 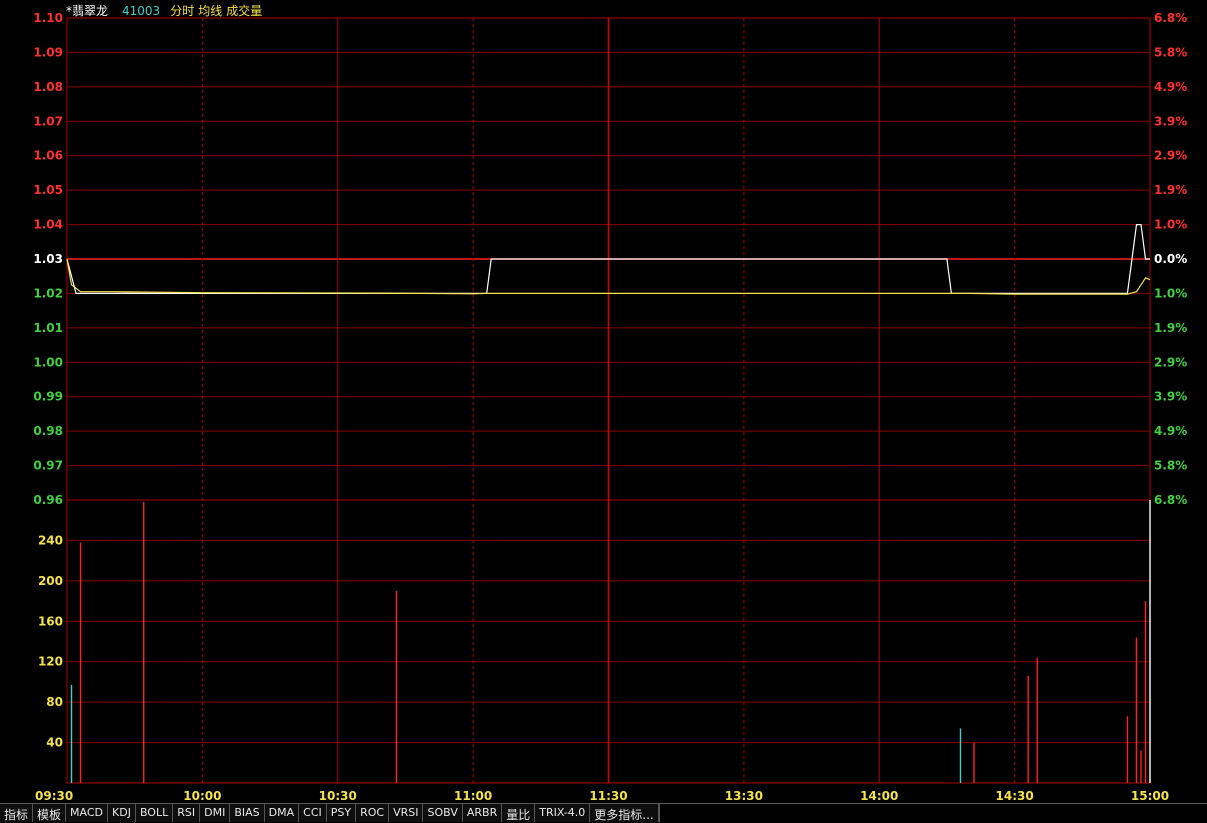 I want to click on volume-tick-label: 160, so click(x=50, y=621).